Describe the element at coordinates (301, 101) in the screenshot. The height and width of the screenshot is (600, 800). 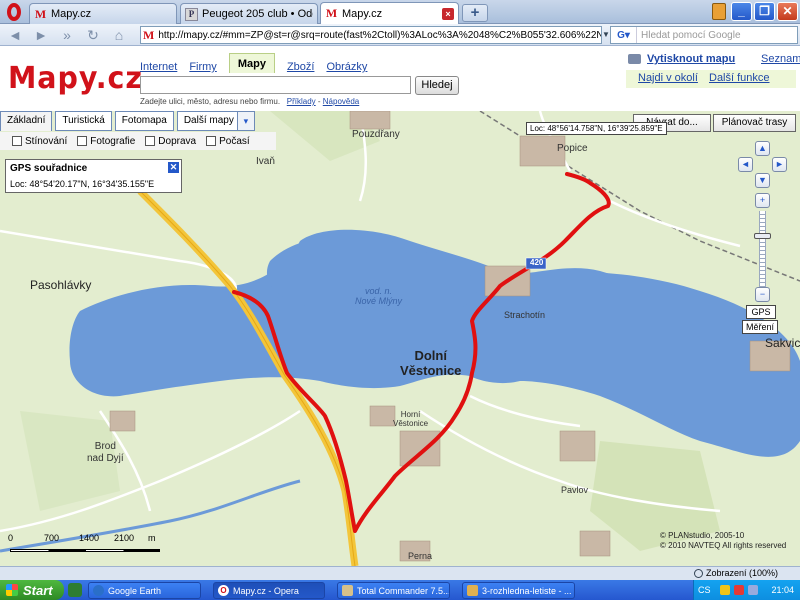
I see `examples-link: Příklady` at that location.